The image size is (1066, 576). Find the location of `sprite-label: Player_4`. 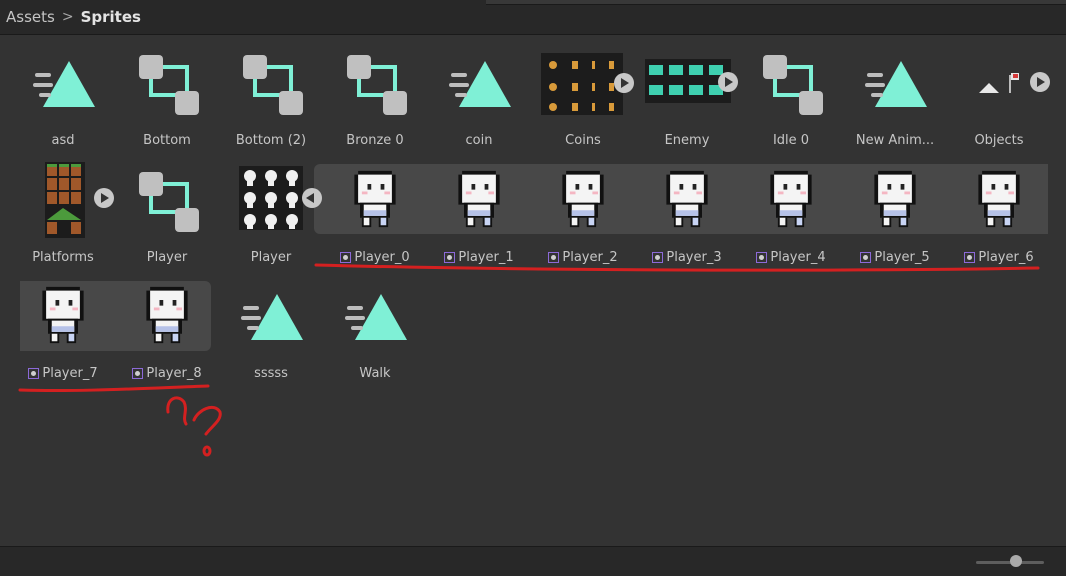

sprite-label: Player_4 is located at coordinates (791, 257).